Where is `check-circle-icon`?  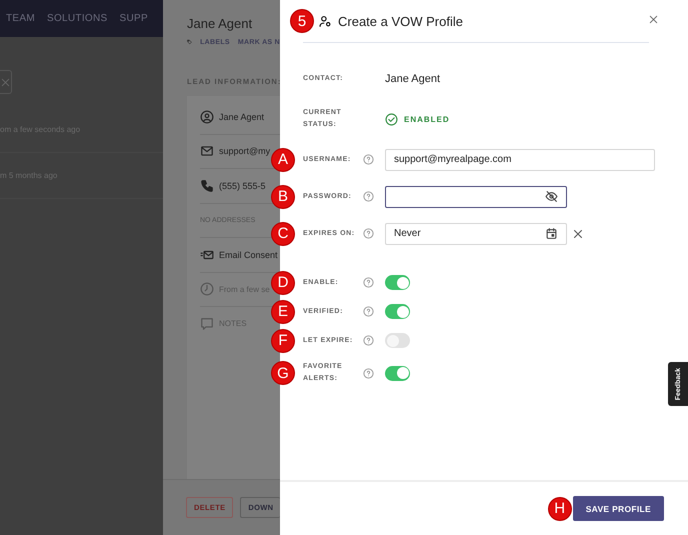
check-circle-icon is located at coordinates (391, 119).